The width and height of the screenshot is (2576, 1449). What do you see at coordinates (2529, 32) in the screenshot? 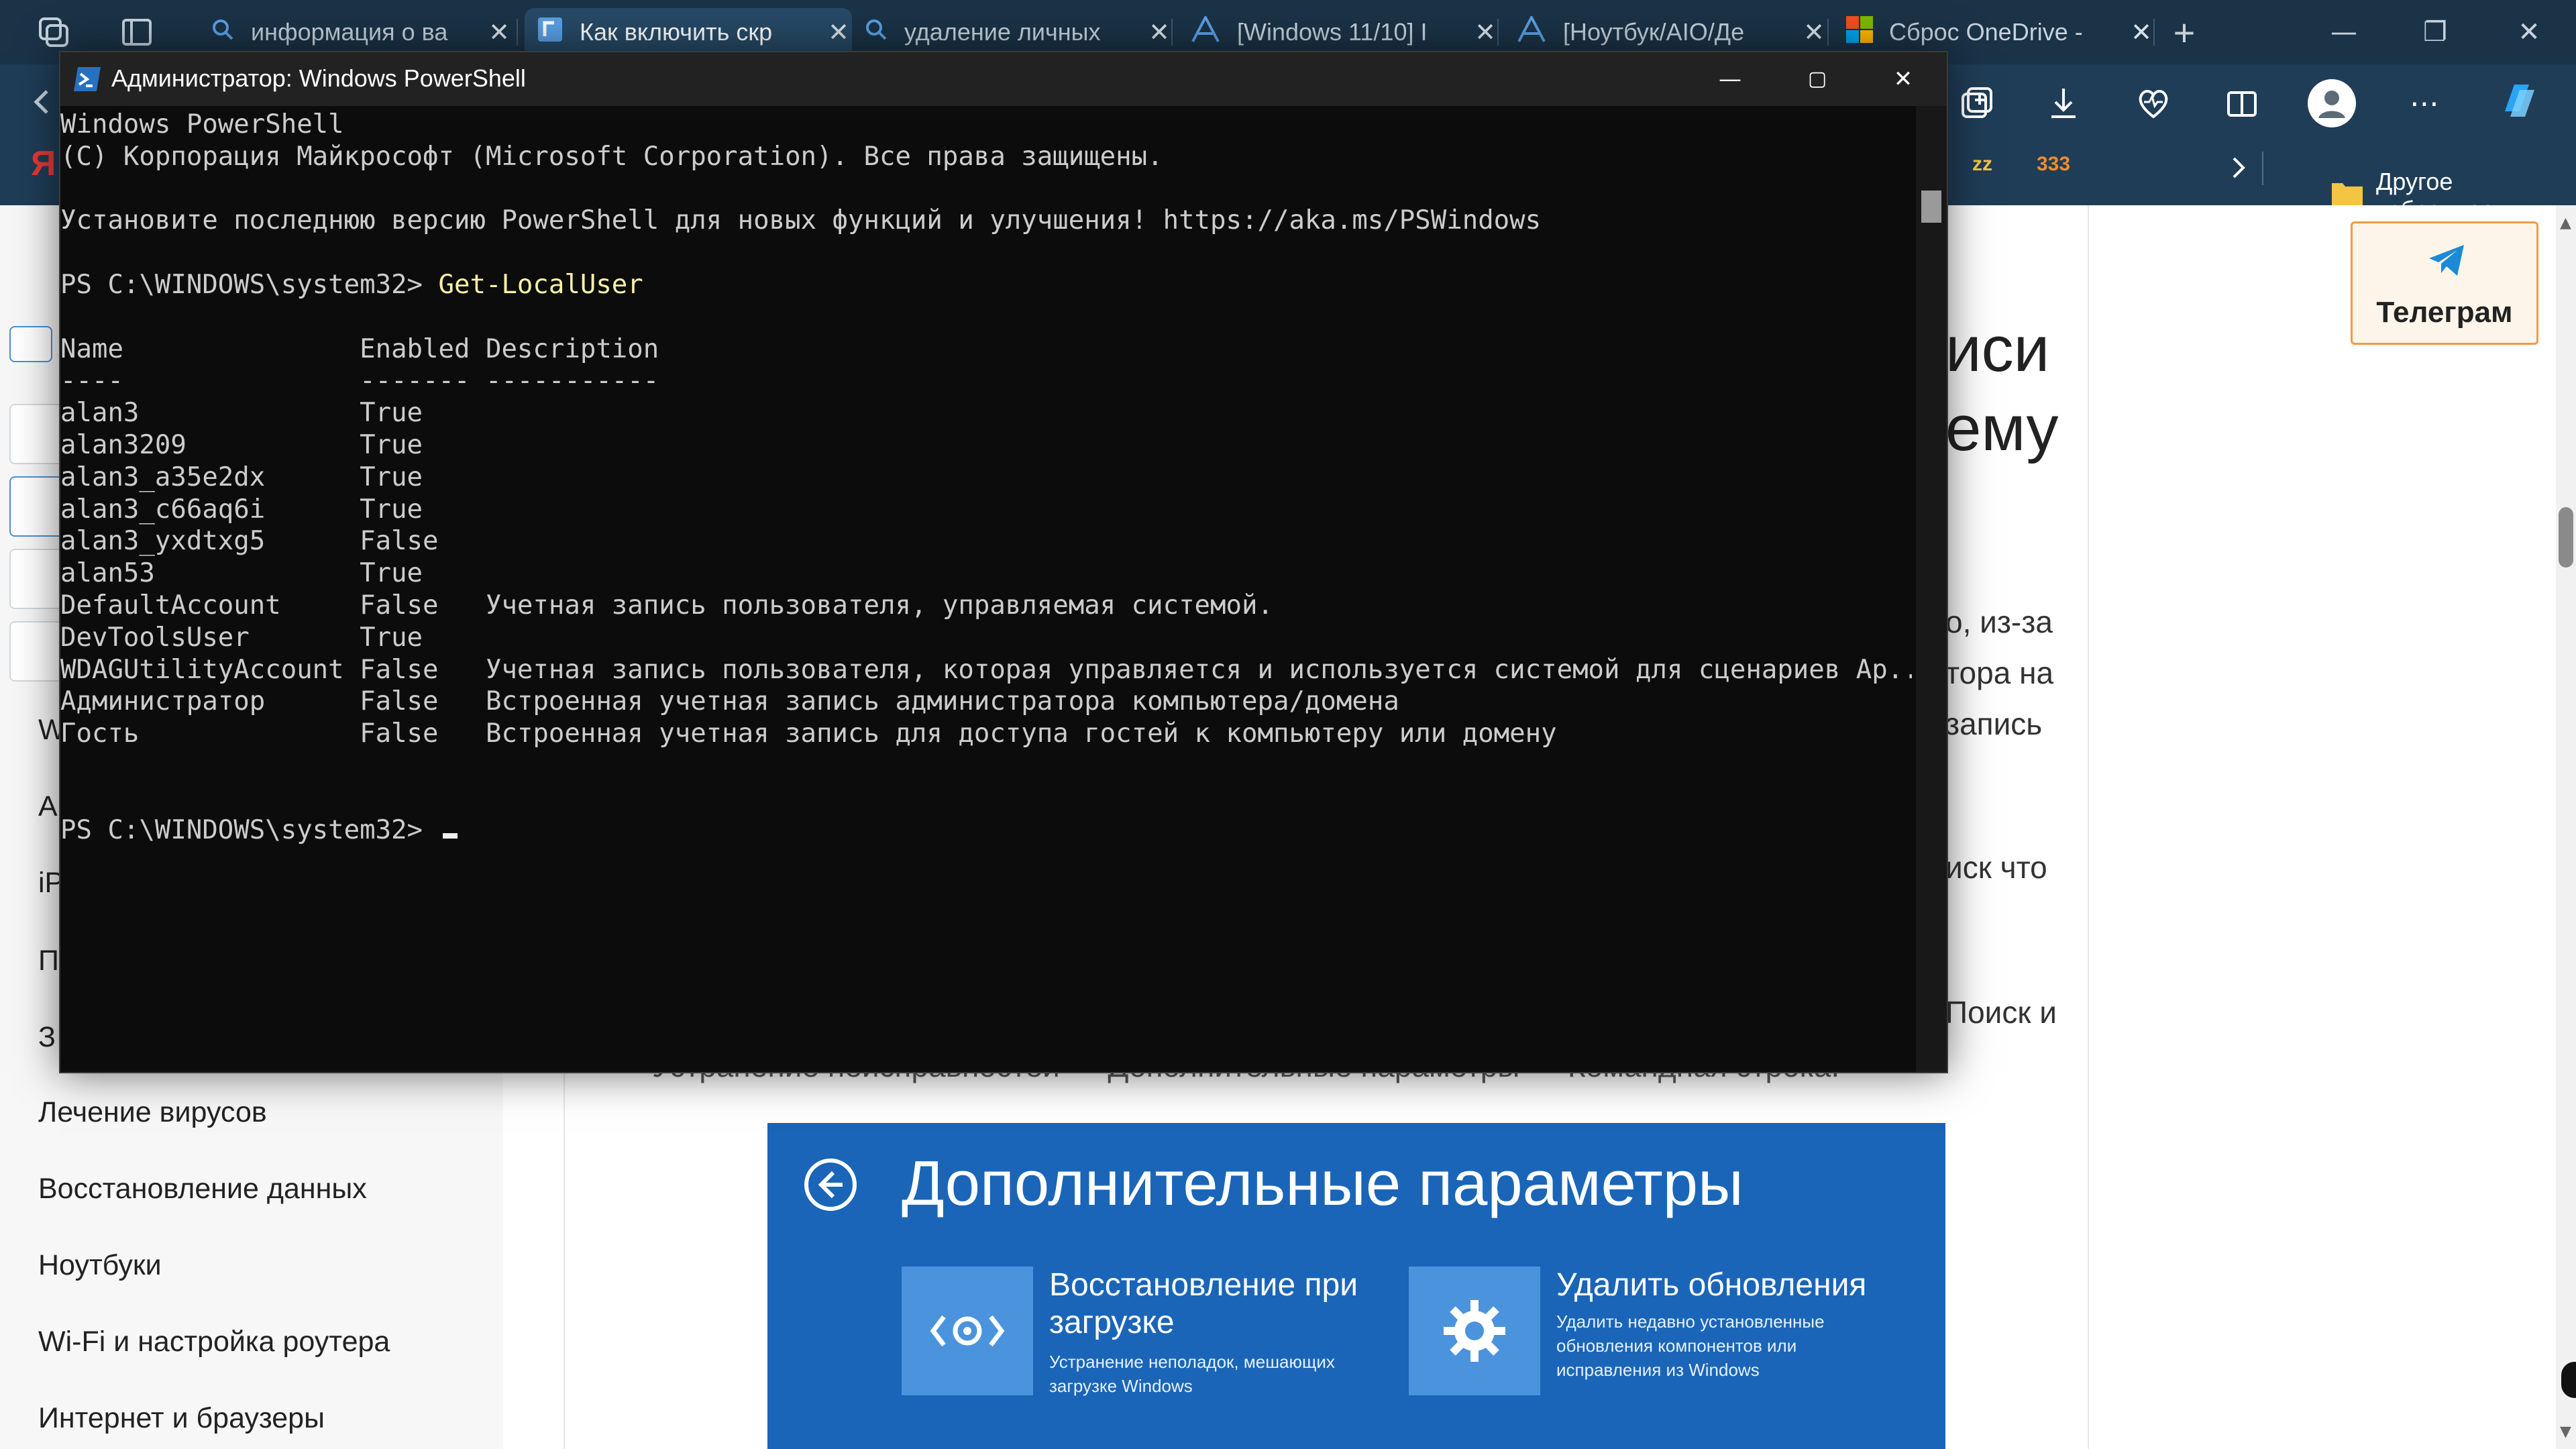
I see `close-window-icon: ✕` at bounding box center [2529, 32].